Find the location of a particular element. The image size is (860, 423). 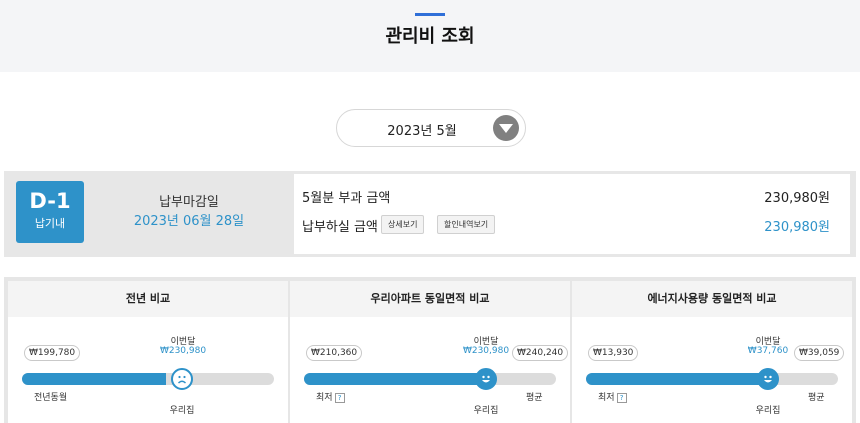

detail-button: 상세보기 is located at coordinates (403, 224).